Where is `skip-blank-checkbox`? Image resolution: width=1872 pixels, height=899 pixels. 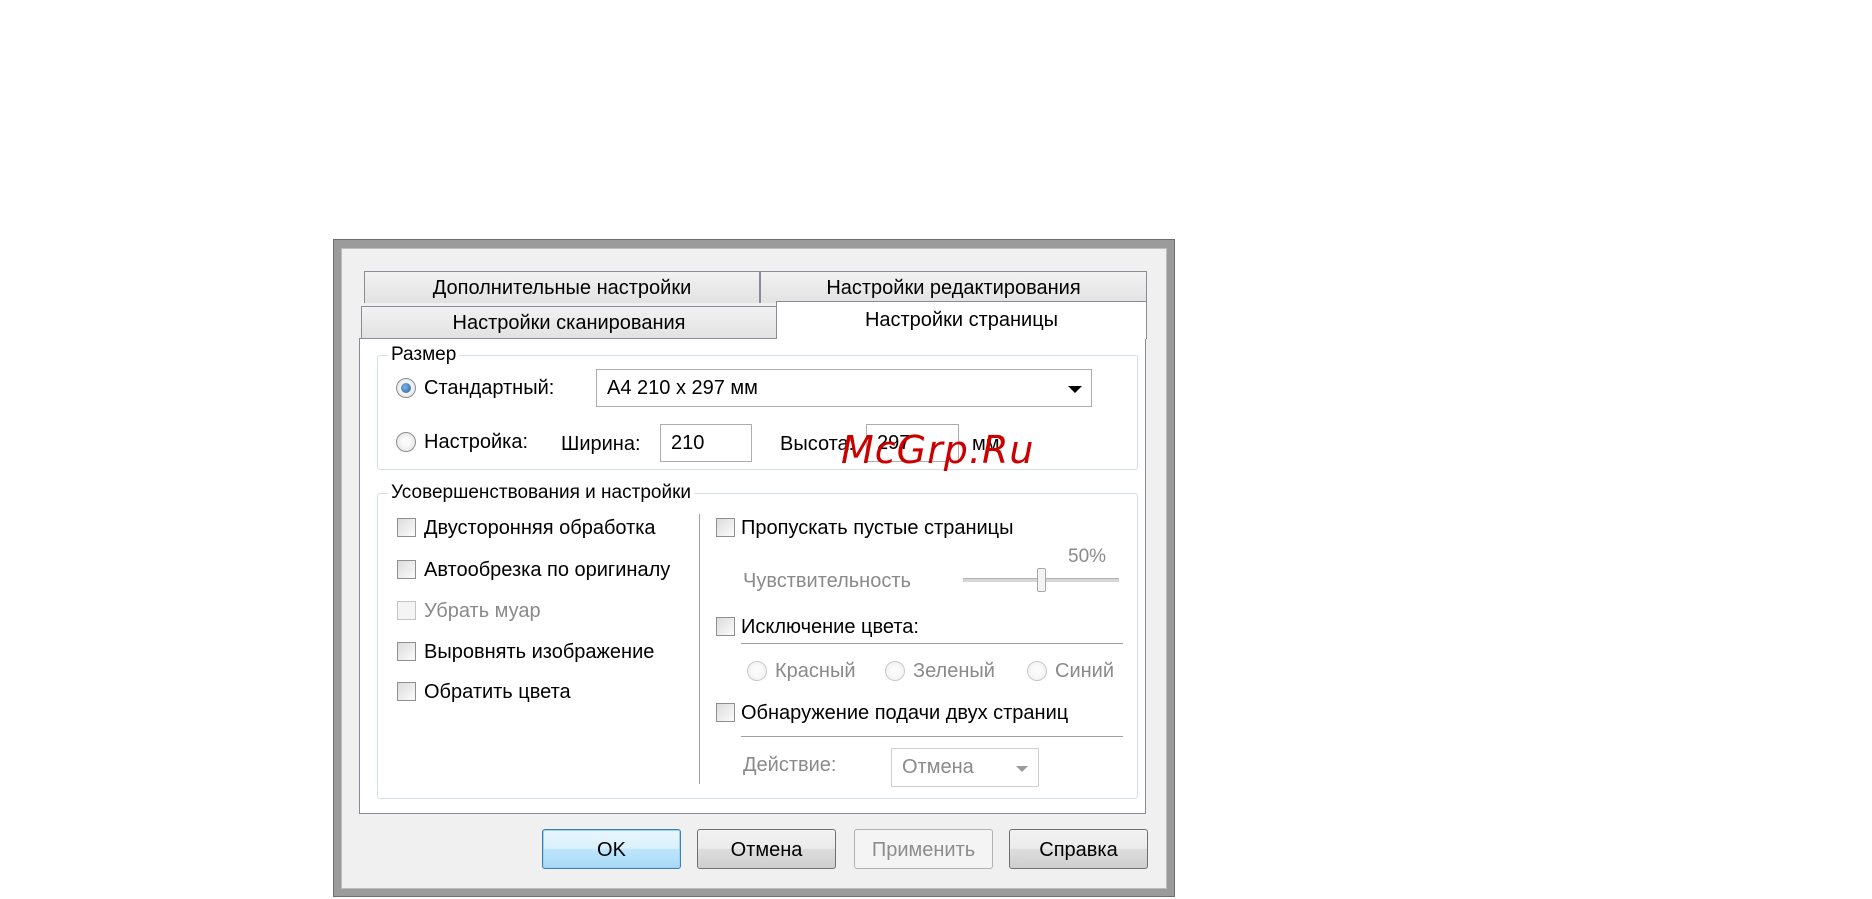
skip-blank-checkbox is located at coordinates (725, 527).